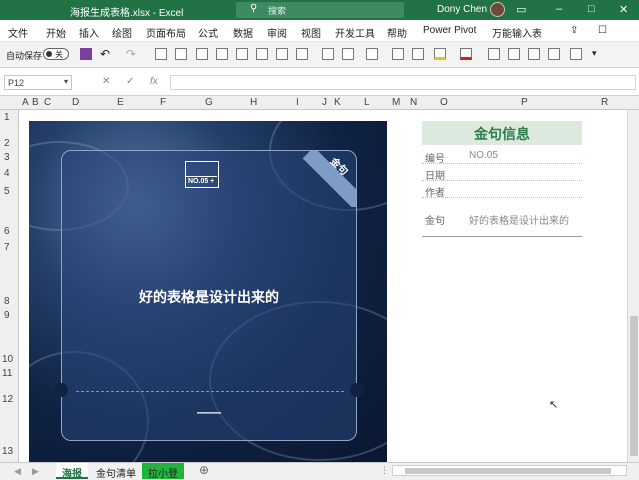 Image resolution: width=639 pixels, height=480 pixels. I want to click on info-row-quote: 金句 好的表格是设计出来的, so click(502, 218).